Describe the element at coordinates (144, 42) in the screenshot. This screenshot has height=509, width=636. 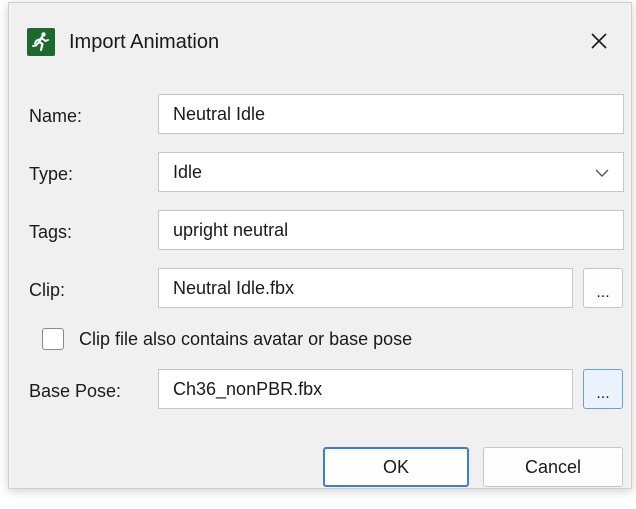
I see `dialog-title: Import Animation` at that location.